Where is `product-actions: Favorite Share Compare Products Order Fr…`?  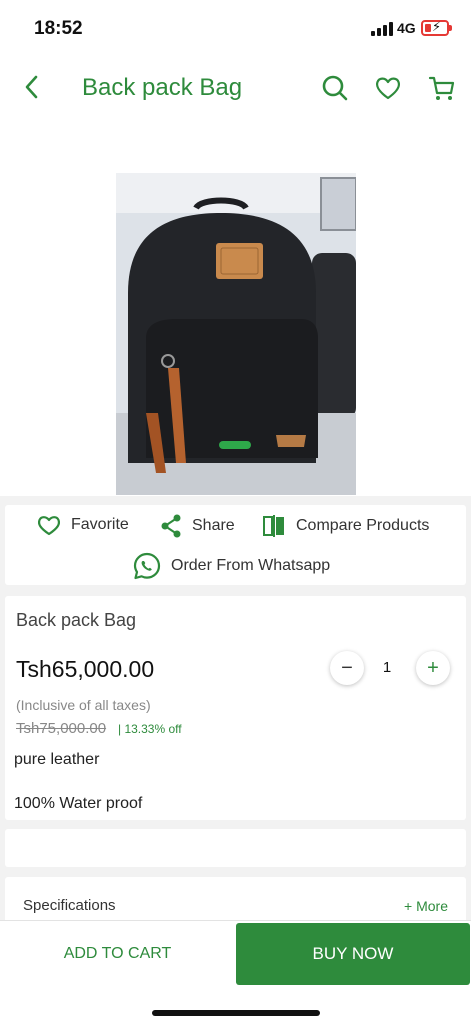
product-actions: Favorite Share Compare Products Order Fr… is located at coordinates (235, 545).